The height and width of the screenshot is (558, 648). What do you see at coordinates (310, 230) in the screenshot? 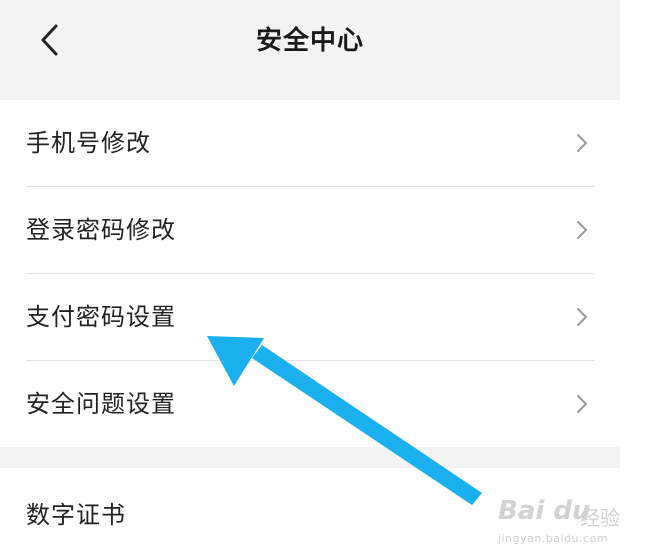
I see `list-item-login-password: 登录密码修改` at bounding box center [310, 230].